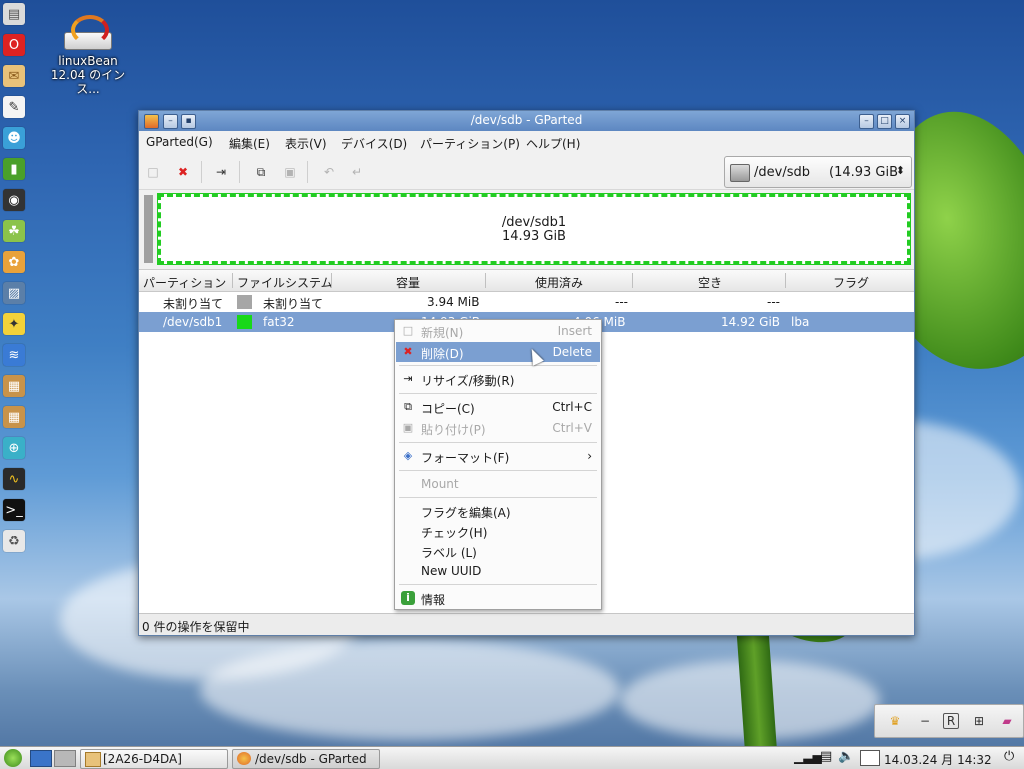 The height and width of the screenshot is (769, 1024). What do you see at coordinates (14, 293) in the screenshot?
I see `image-viewer-icon: ▨` at bounding box center [14, 293].